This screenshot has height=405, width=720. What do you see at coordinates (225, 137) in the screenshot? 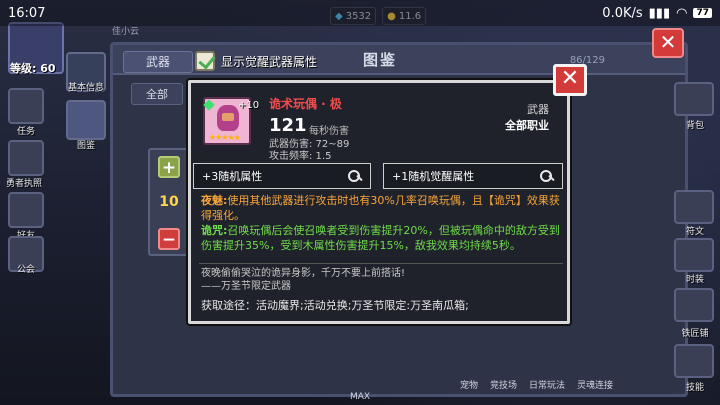
I see `star-rating: ★★★★★` at bounding box center [225, 137].